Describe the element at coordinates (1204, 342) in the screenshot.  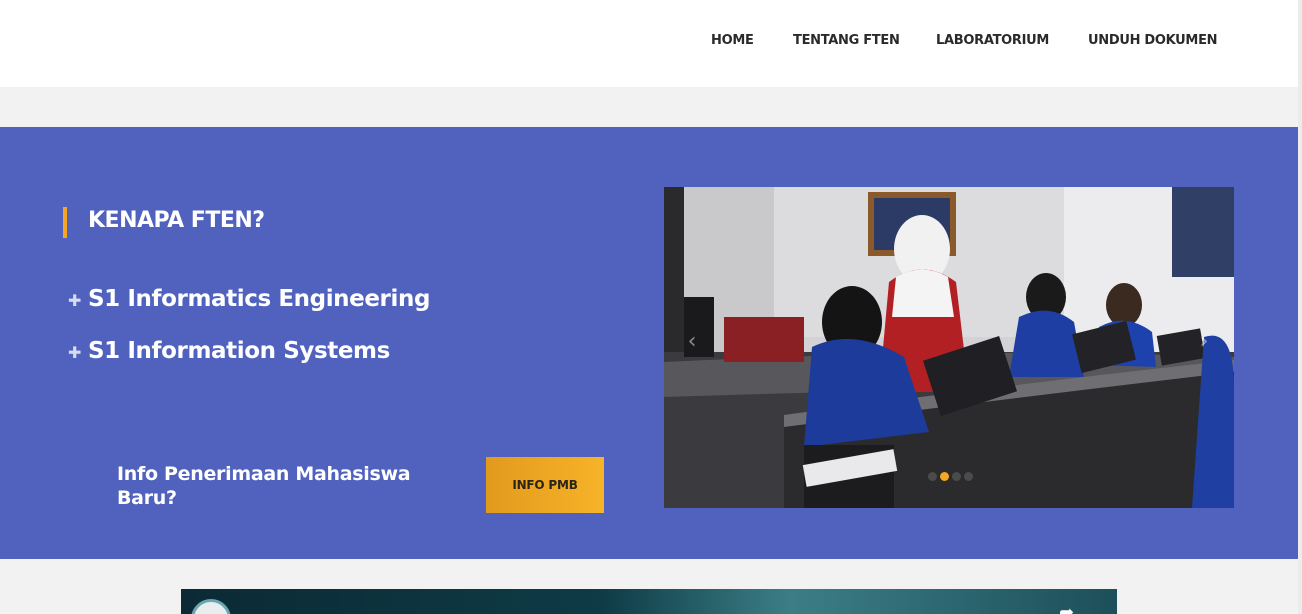
I see `slider-next-arrow: ›` at that location.